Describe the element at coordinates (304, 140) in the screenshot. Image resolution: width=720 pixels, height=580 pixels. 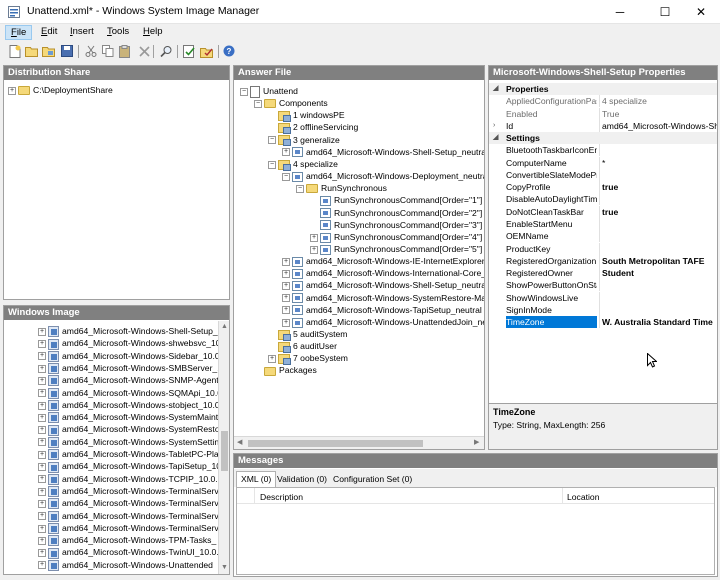
I see `tree-node: −3 generalize` at that location.